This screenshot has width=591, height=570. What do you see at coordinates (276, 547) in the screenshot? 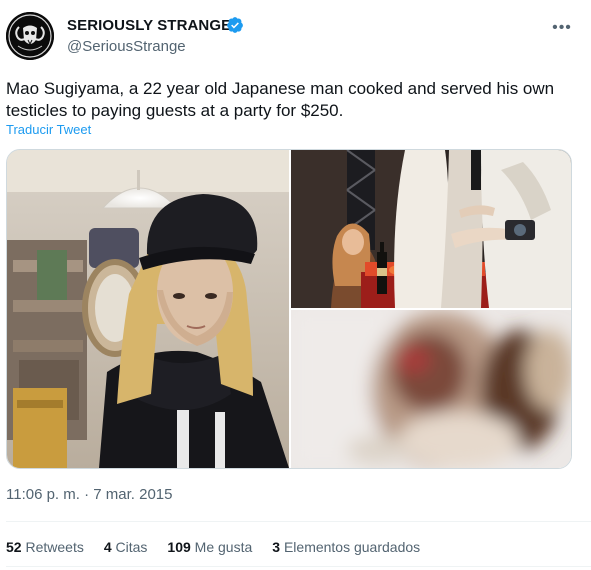
I see `bookmarks-count: 3` at bounding box center [276, 547].